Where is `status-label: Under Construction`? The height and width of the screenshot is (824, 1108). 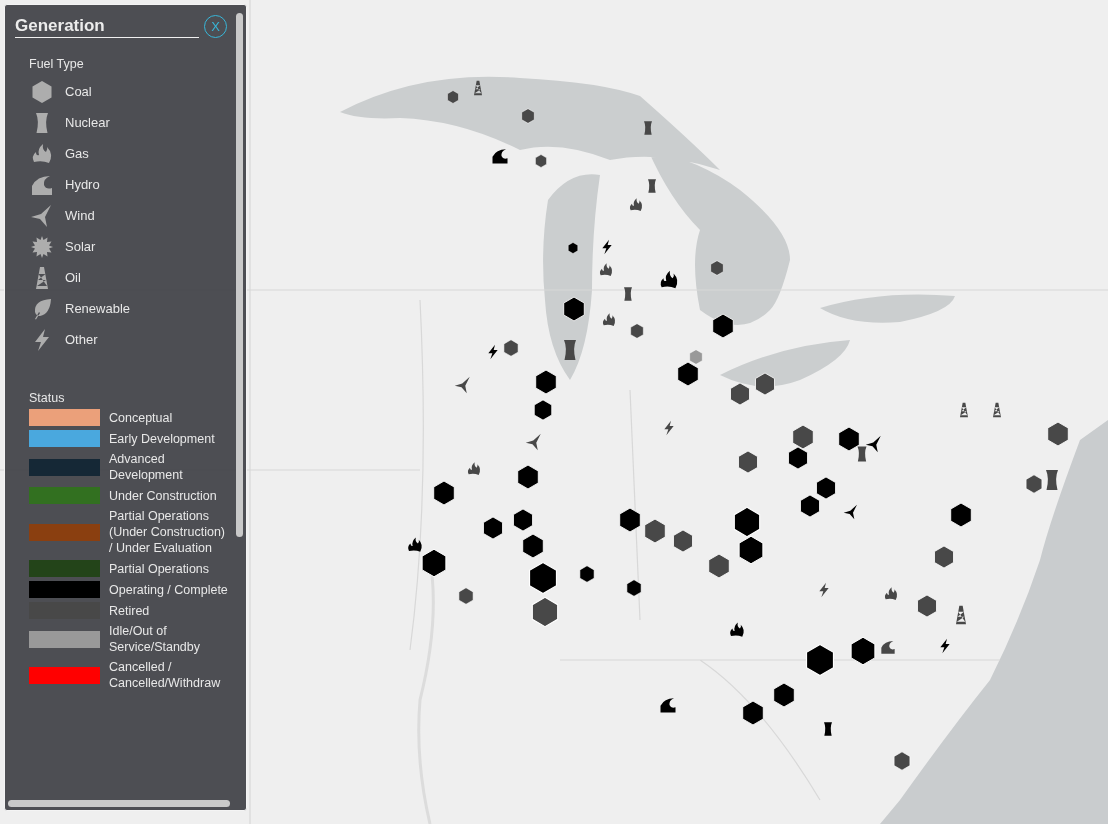 status-label: Under Construction is located at coordinates (163, 495).